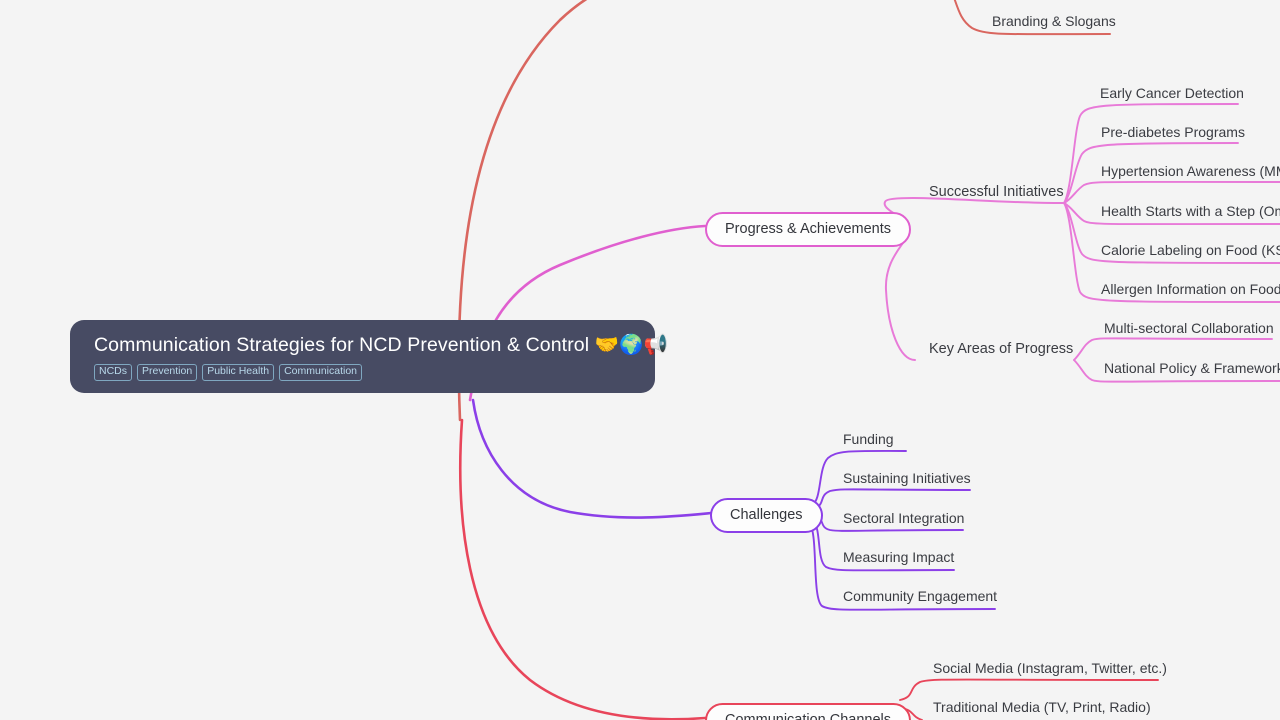 This screenshot has width=1280, height=720. Describe the element at coordinates (920, 596) in the screenshot. I see `leaf-community-engagement: Community Engagement` at that location.